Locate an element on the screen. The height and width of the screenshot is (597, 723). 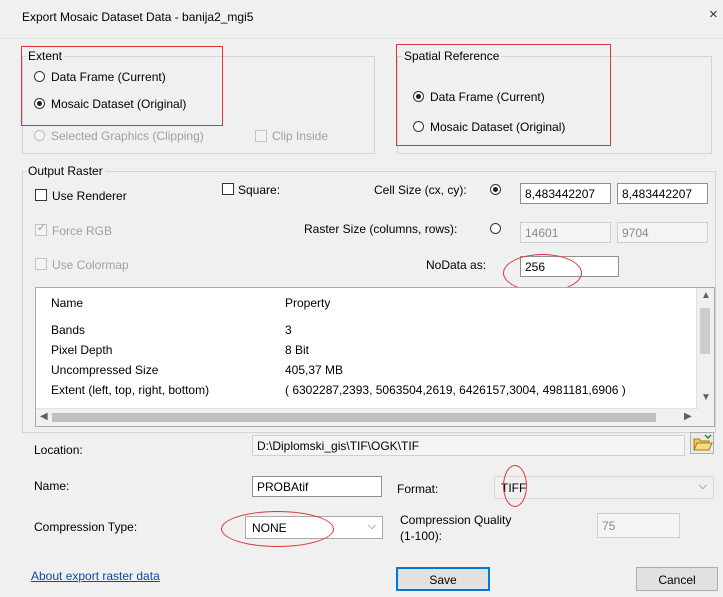
property-row-name: Bands is located at coordinates (68, 330).